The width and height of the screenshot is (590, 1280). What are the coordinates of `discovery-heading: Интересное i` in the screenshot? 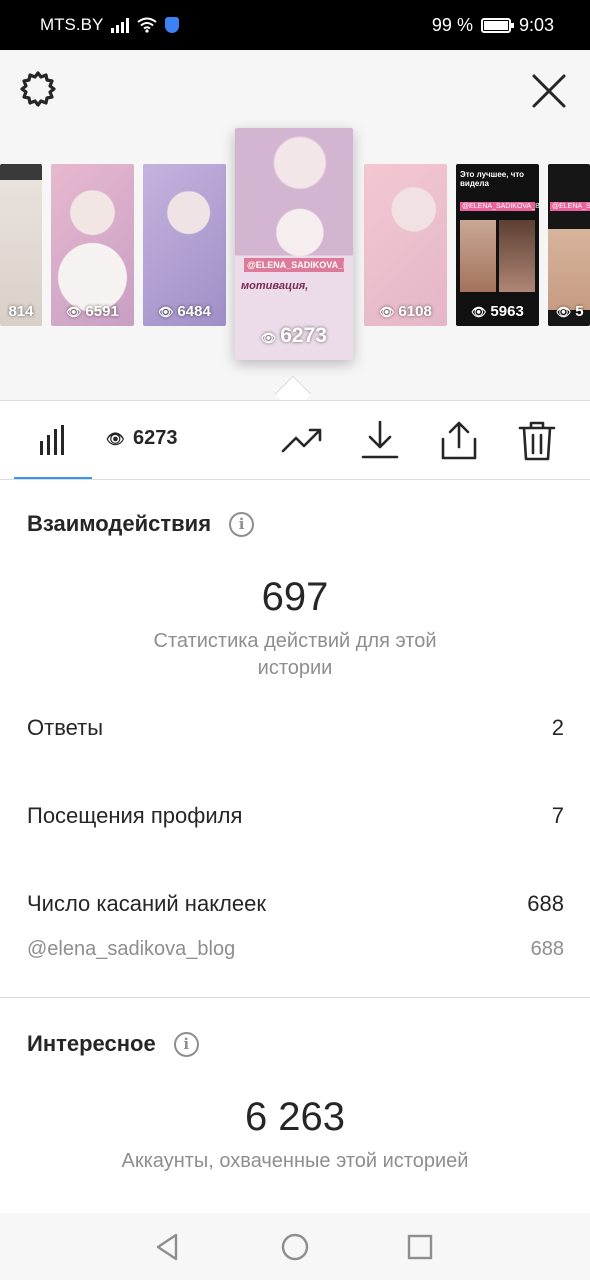 It's located at (113, 1044).